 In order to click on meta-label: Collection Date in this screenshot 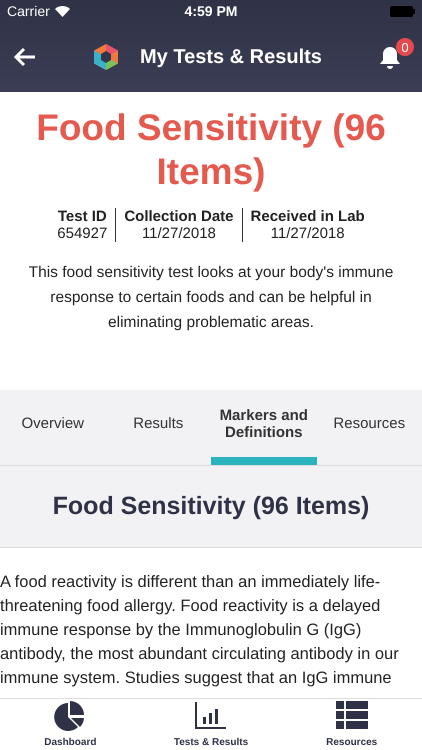, I will do `click(179, 216)`.